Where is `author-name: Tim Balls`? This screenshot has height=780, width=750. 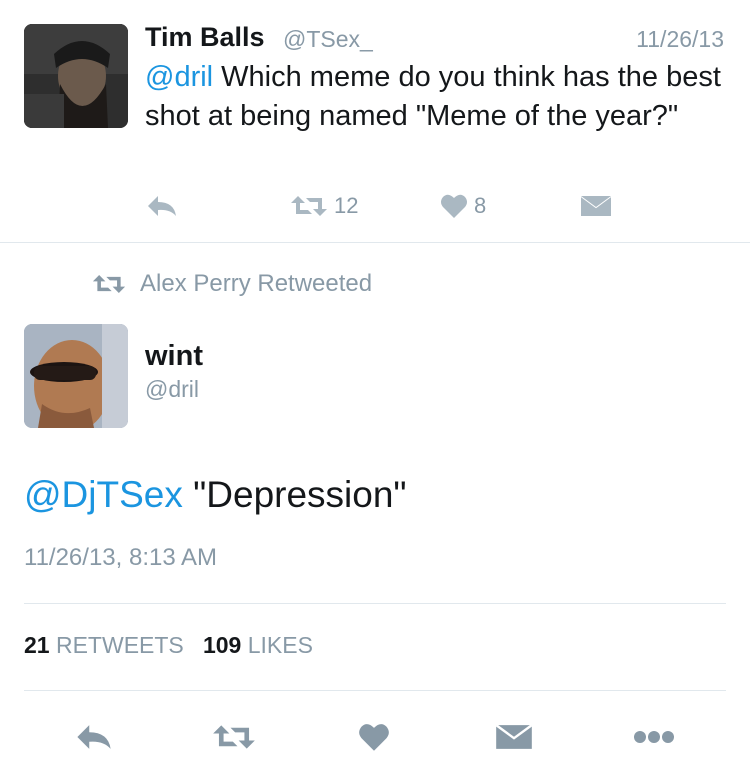
author-name: Tim Balls is located at coordinates (205, 37).